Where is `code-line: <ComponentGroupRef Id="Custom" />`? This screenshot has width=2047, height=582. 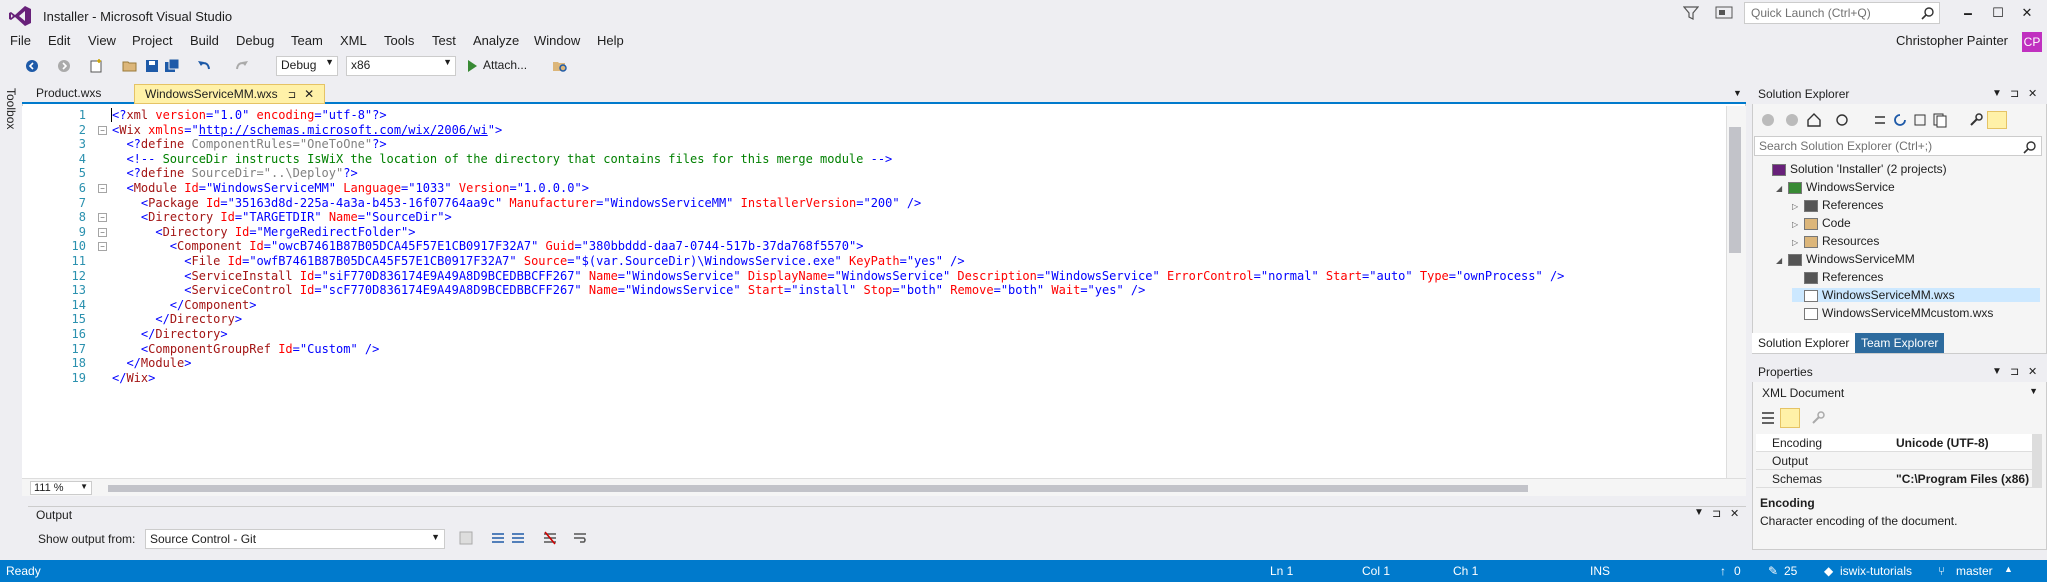
code-line: <ComponentGroupRef Id="Custom" /> is located at coordinates (245, 349).